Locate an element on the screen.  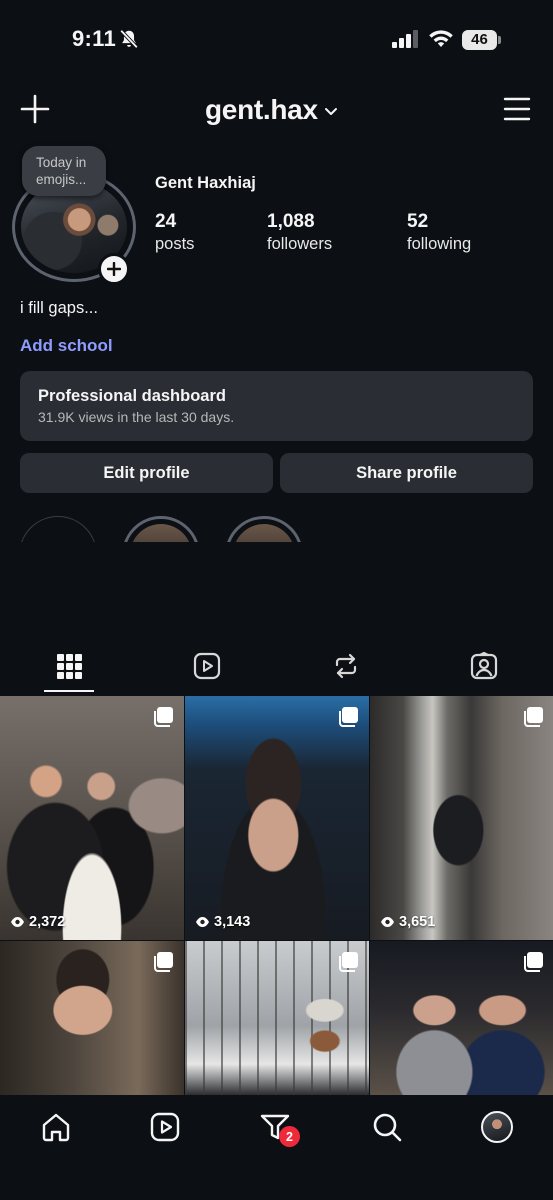
battery-cap is located at coordinates (499, 40).